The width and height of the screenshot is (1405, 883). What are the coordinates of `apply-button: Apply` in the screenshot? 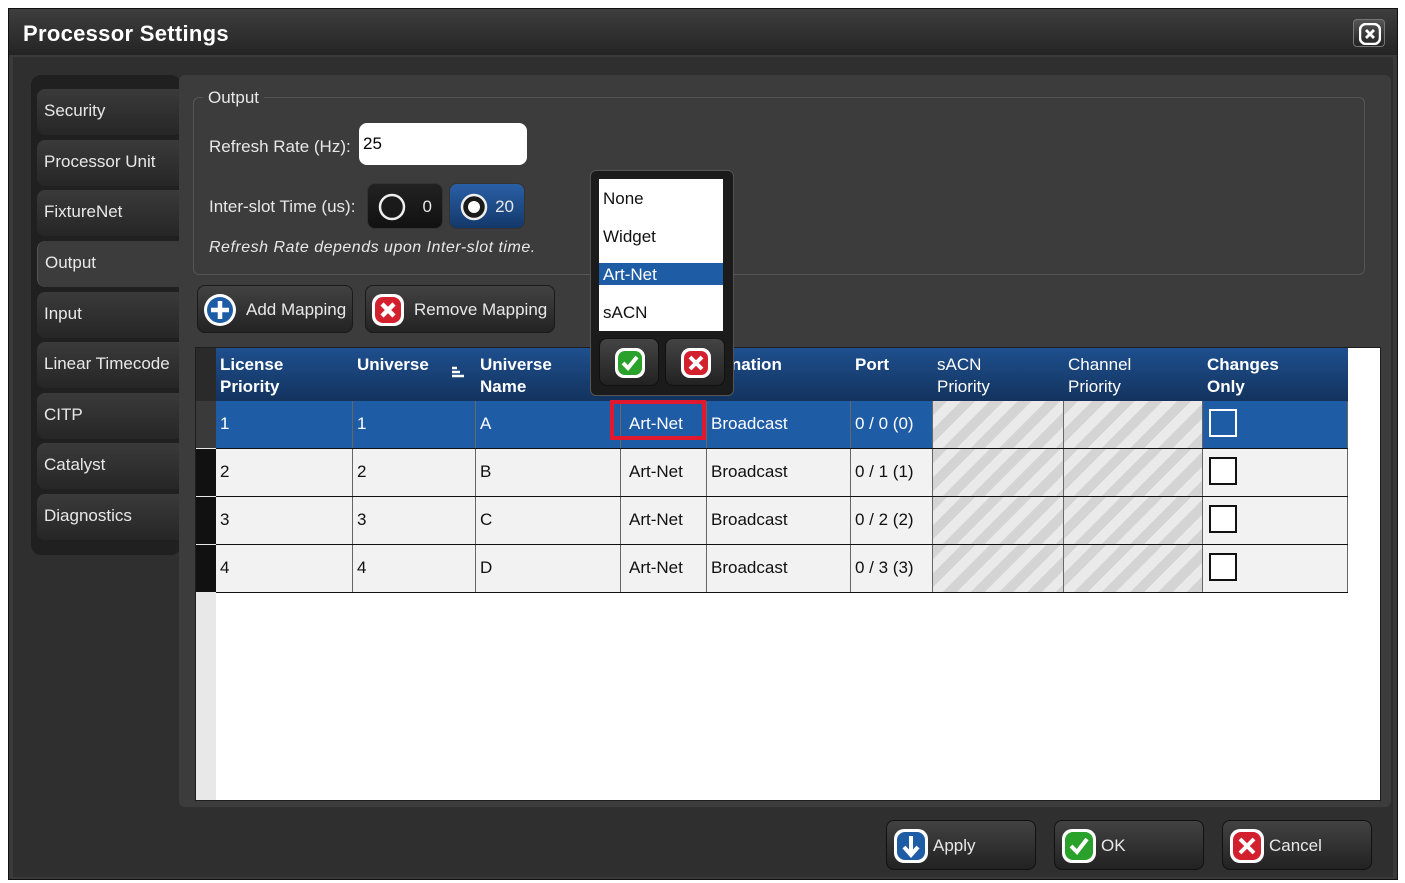 It's located at (961, 845).